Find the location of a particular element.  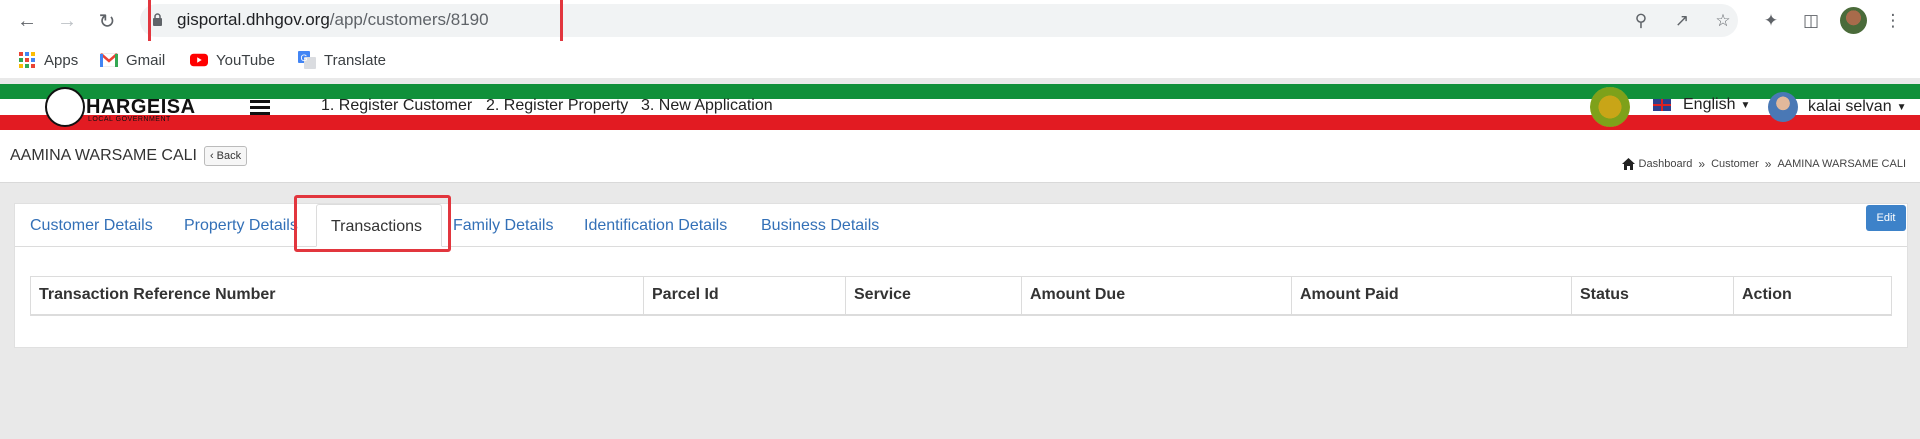

col-action: Action is located at coordinates (1812, 296).